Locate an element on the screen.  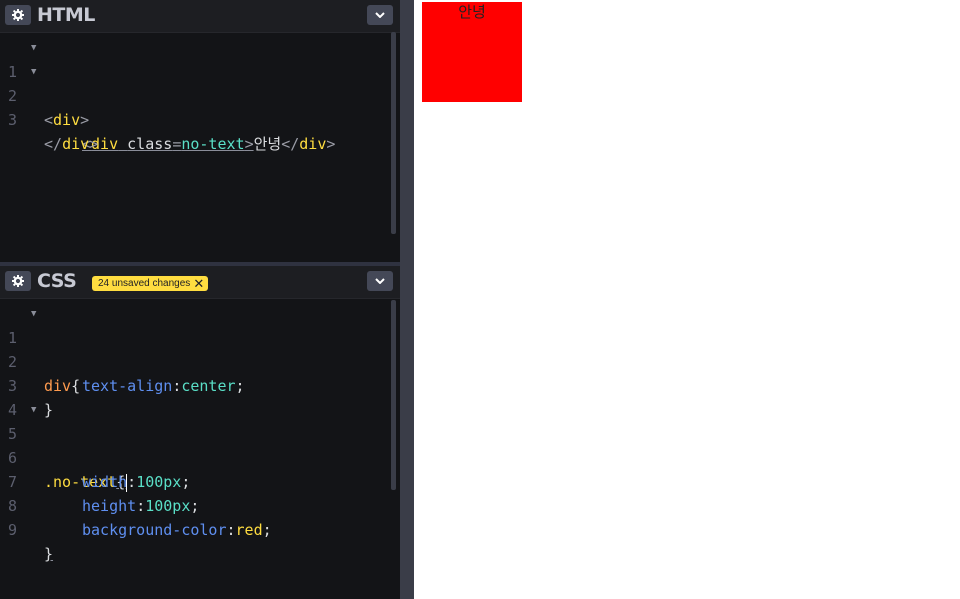
code-line: 2 ▼ <div class=no-text>안녕</div> is located at coordinates (195, 106).